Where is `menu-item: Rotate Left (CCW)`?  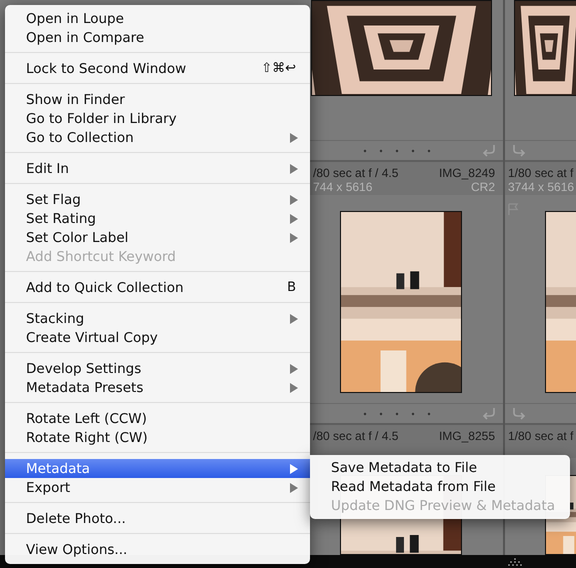
menu-item: Rotate Left (CCW) is located at coordinates (157, 418).